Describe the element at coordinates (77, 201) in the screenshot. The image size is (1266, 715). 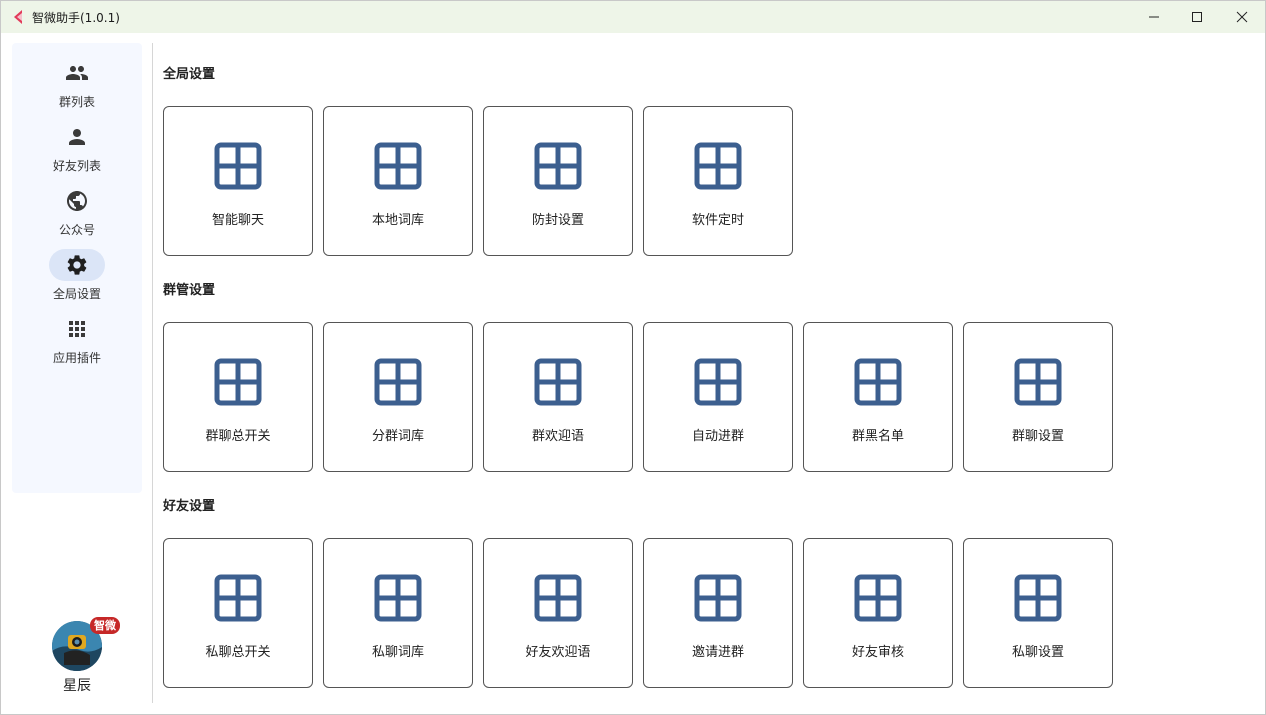
I see `globe-icon` at that location.